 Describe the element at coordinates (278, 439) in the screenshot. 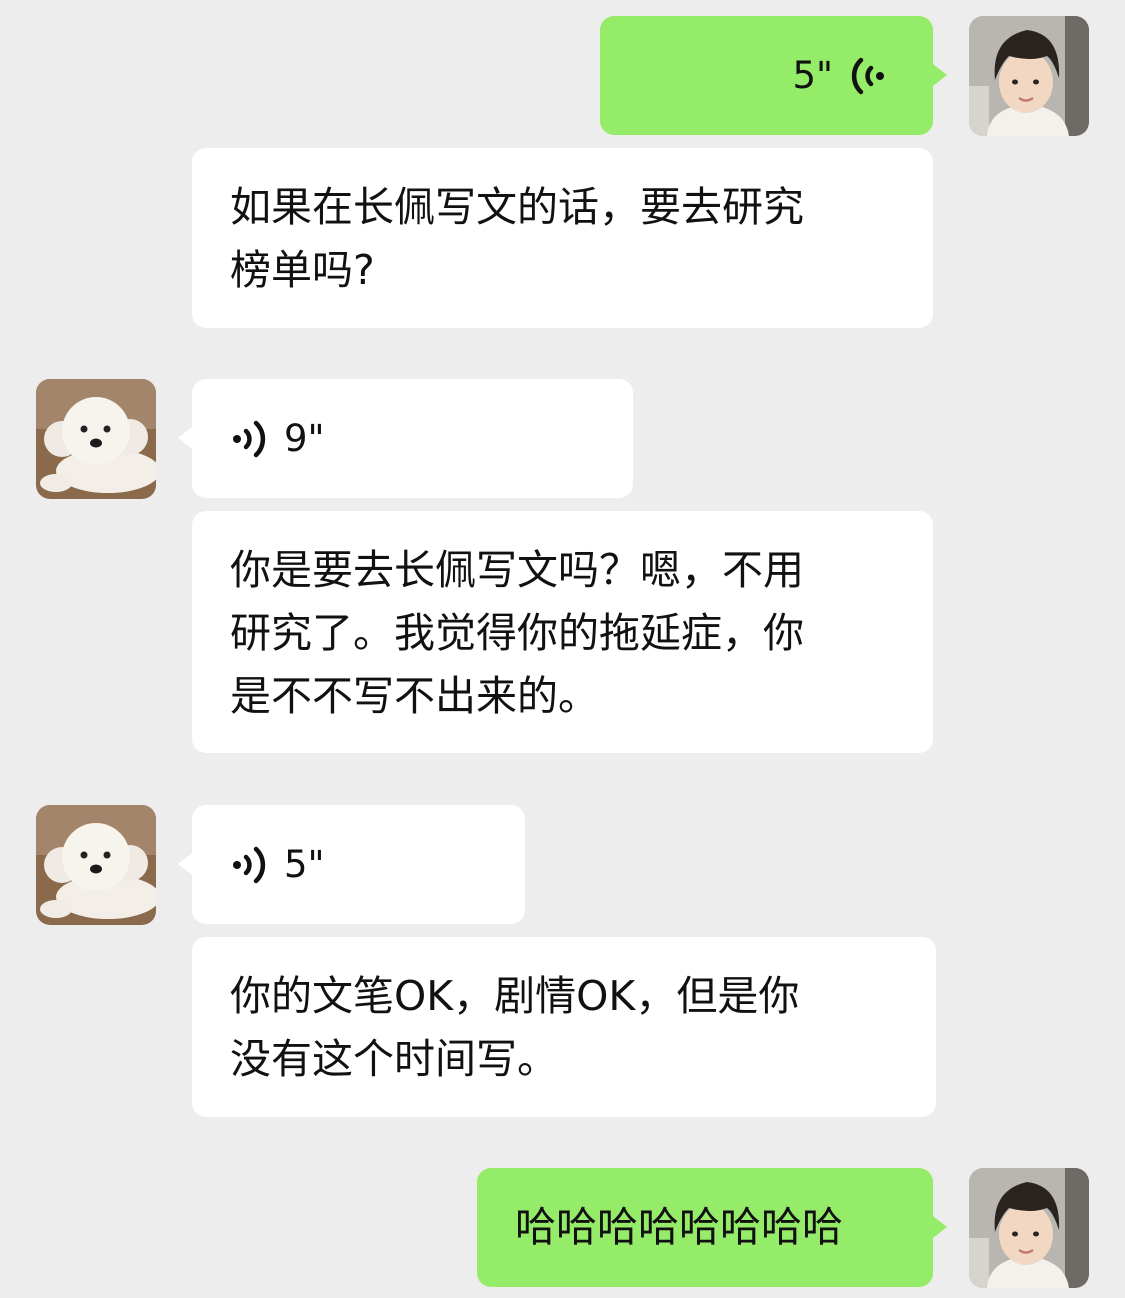

I see `voice-message-content: 9"` at that location.